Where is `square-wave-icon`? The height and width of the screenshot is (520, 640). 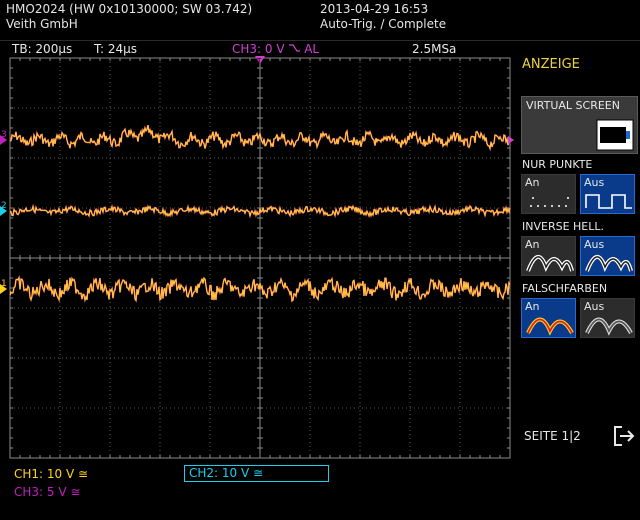
square-wave-icon is located at coordinates (608, 201).